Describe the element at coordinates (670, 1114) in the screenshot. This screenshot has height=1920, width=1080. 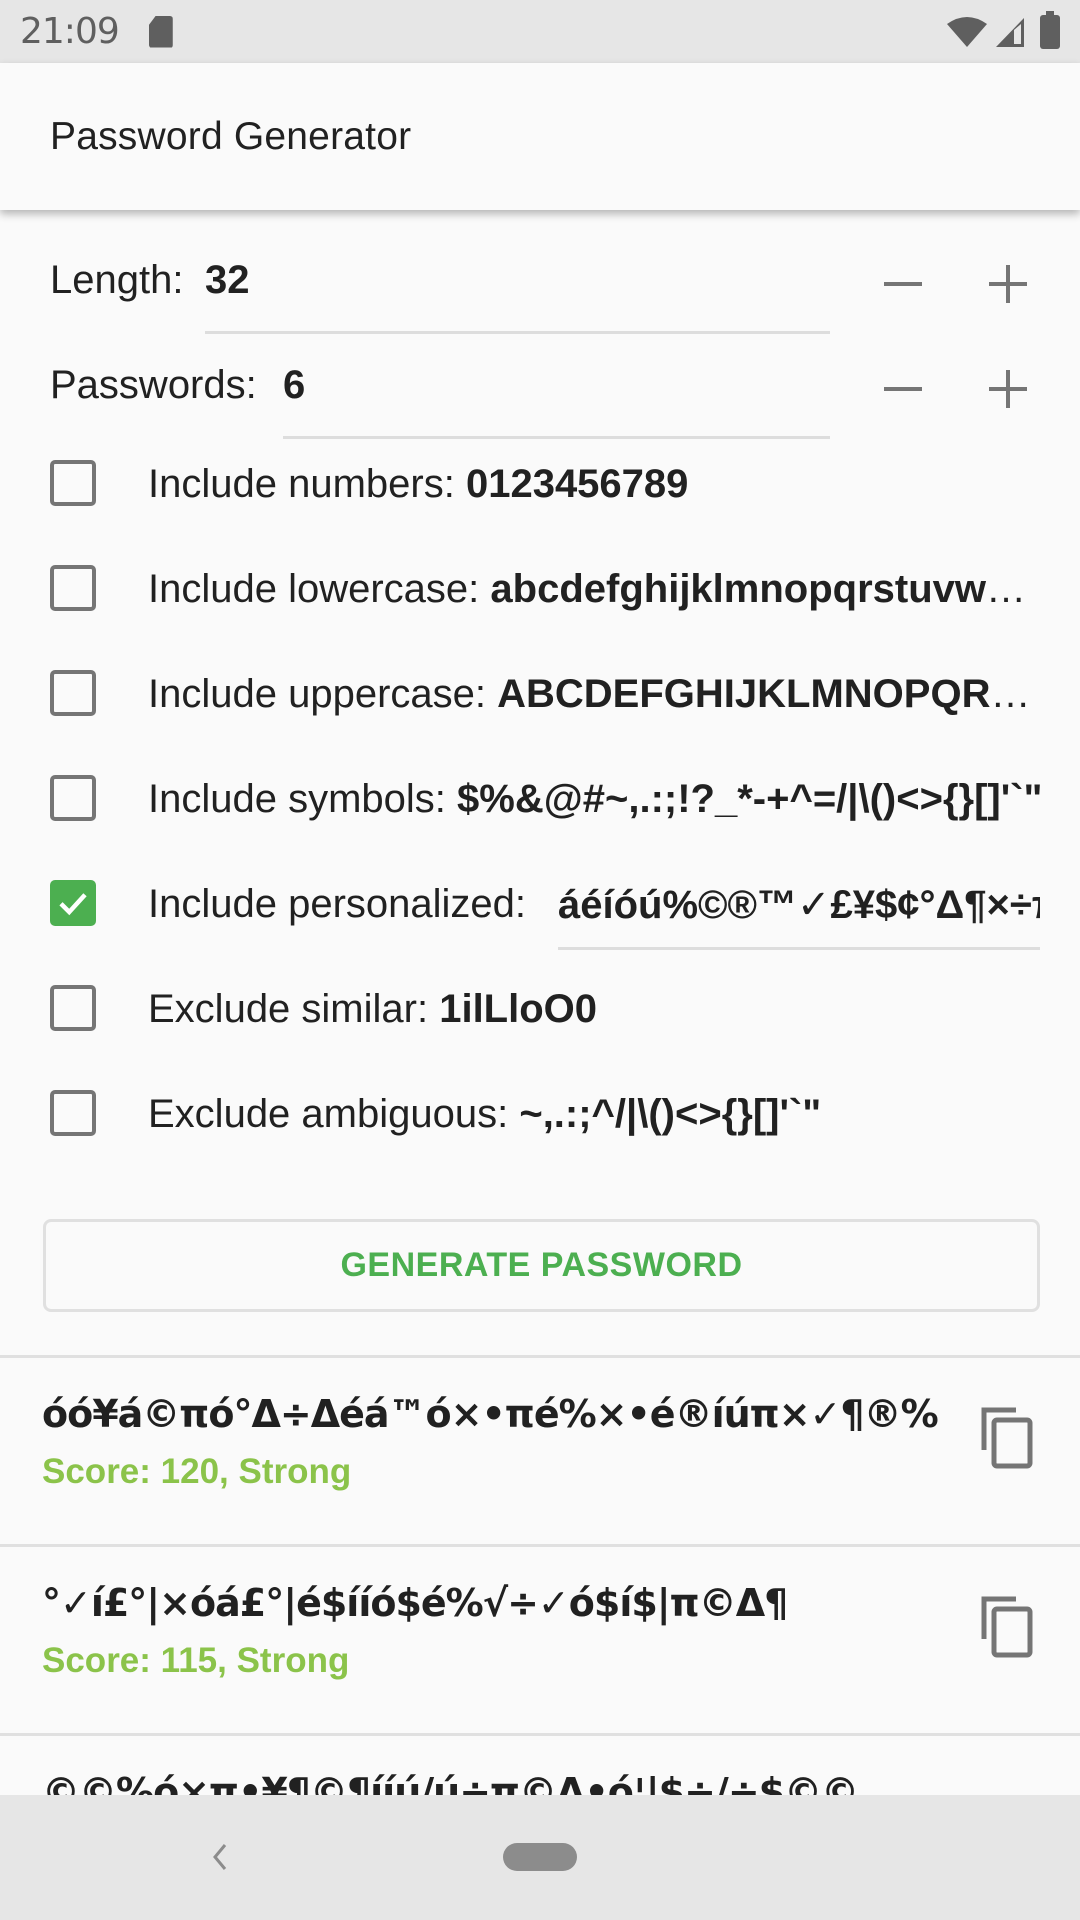
I see `option-charset: ~,.:;^/|\()<>{}[]'`"` at that location.